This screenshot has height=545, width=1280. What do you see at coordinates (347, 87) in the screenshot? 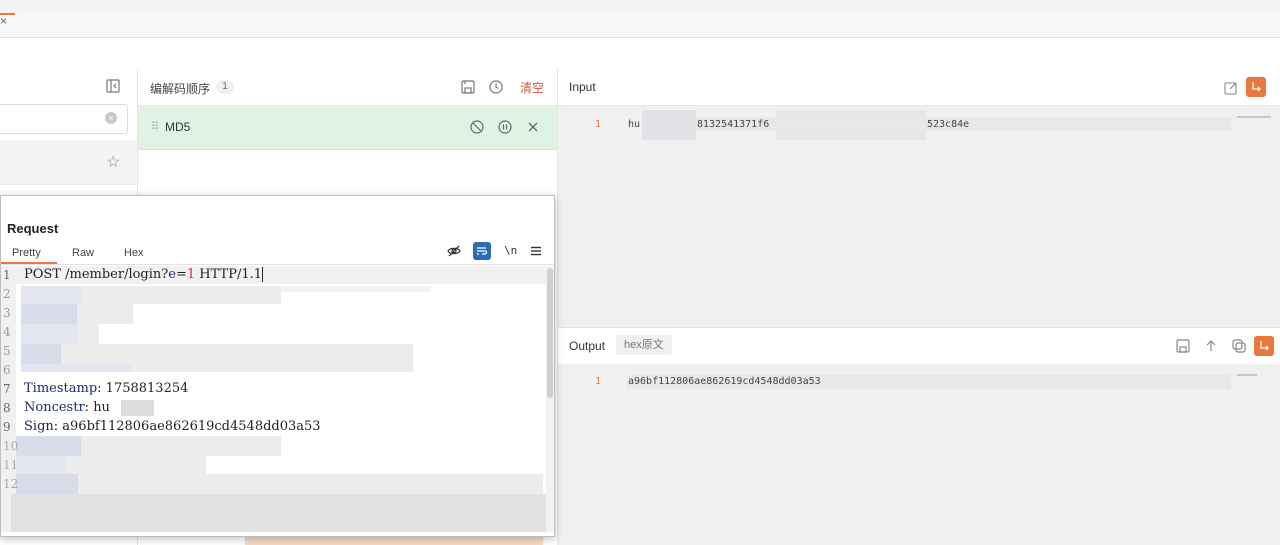
I see `decoder-header: 编解码顺序 1 清空` at bounding box center [347, 87].